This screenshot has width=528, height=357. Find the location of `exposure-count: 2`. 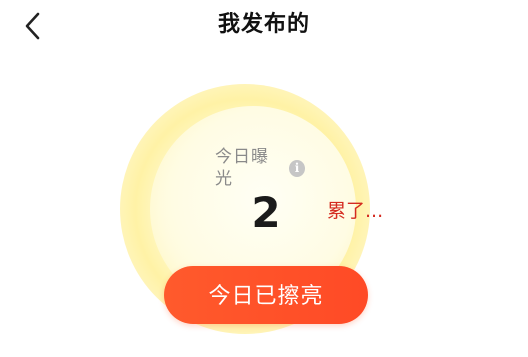

exposure-count: 2 is located at coordinates (266, 212).